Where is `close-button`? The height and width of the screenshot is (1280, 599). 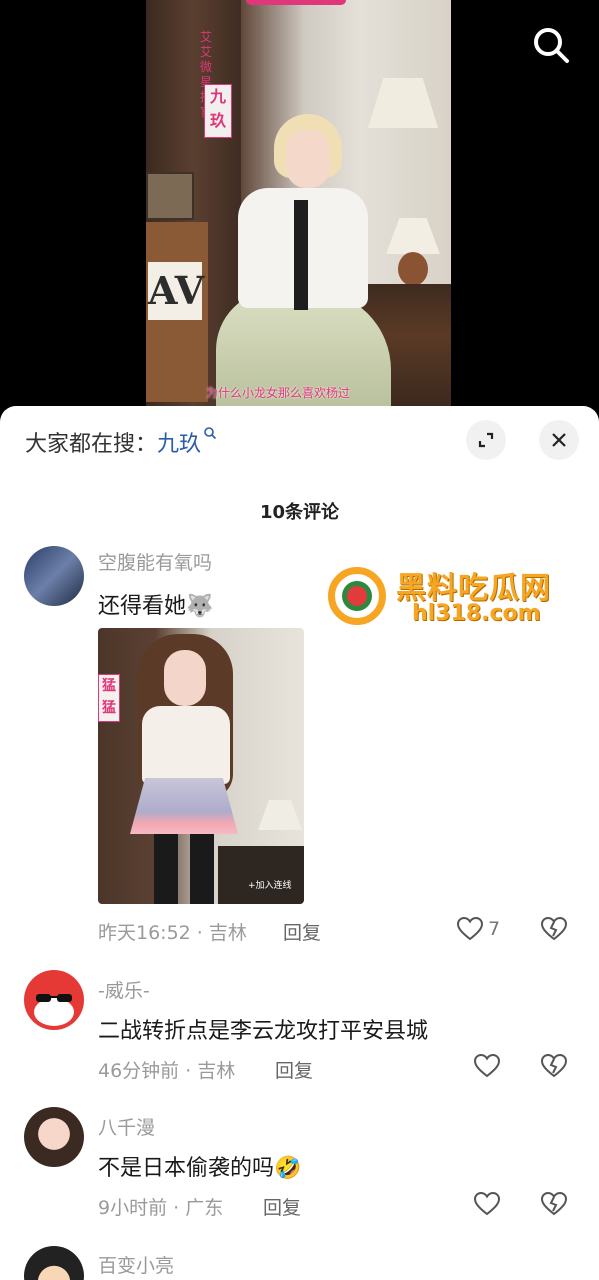 close-button is located at coordinates (559, 440).